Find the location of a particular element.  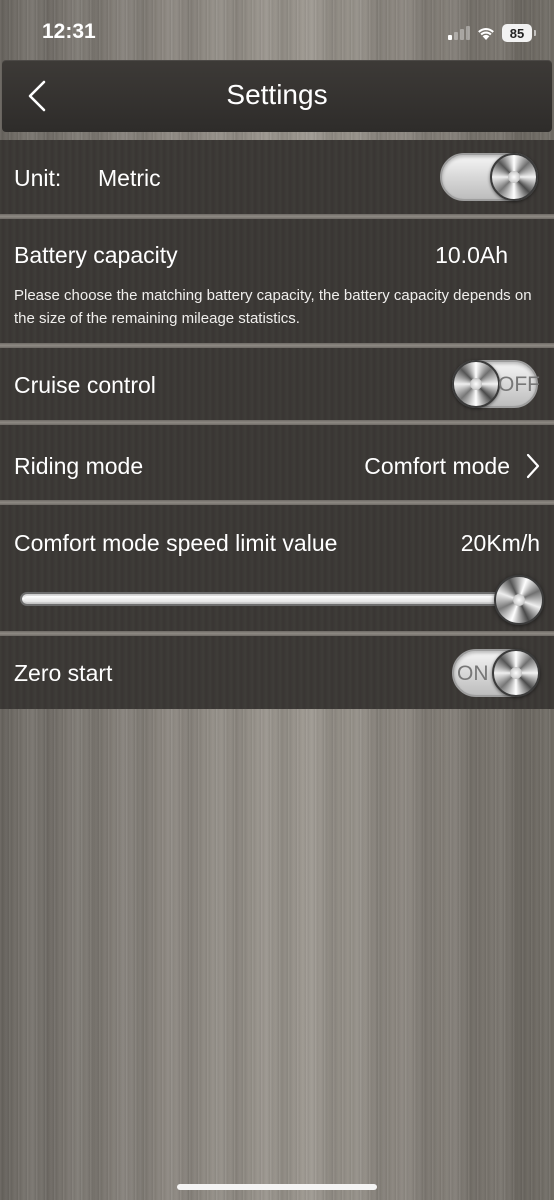

unit-toggle-knob is located at coordinates (514, 177).